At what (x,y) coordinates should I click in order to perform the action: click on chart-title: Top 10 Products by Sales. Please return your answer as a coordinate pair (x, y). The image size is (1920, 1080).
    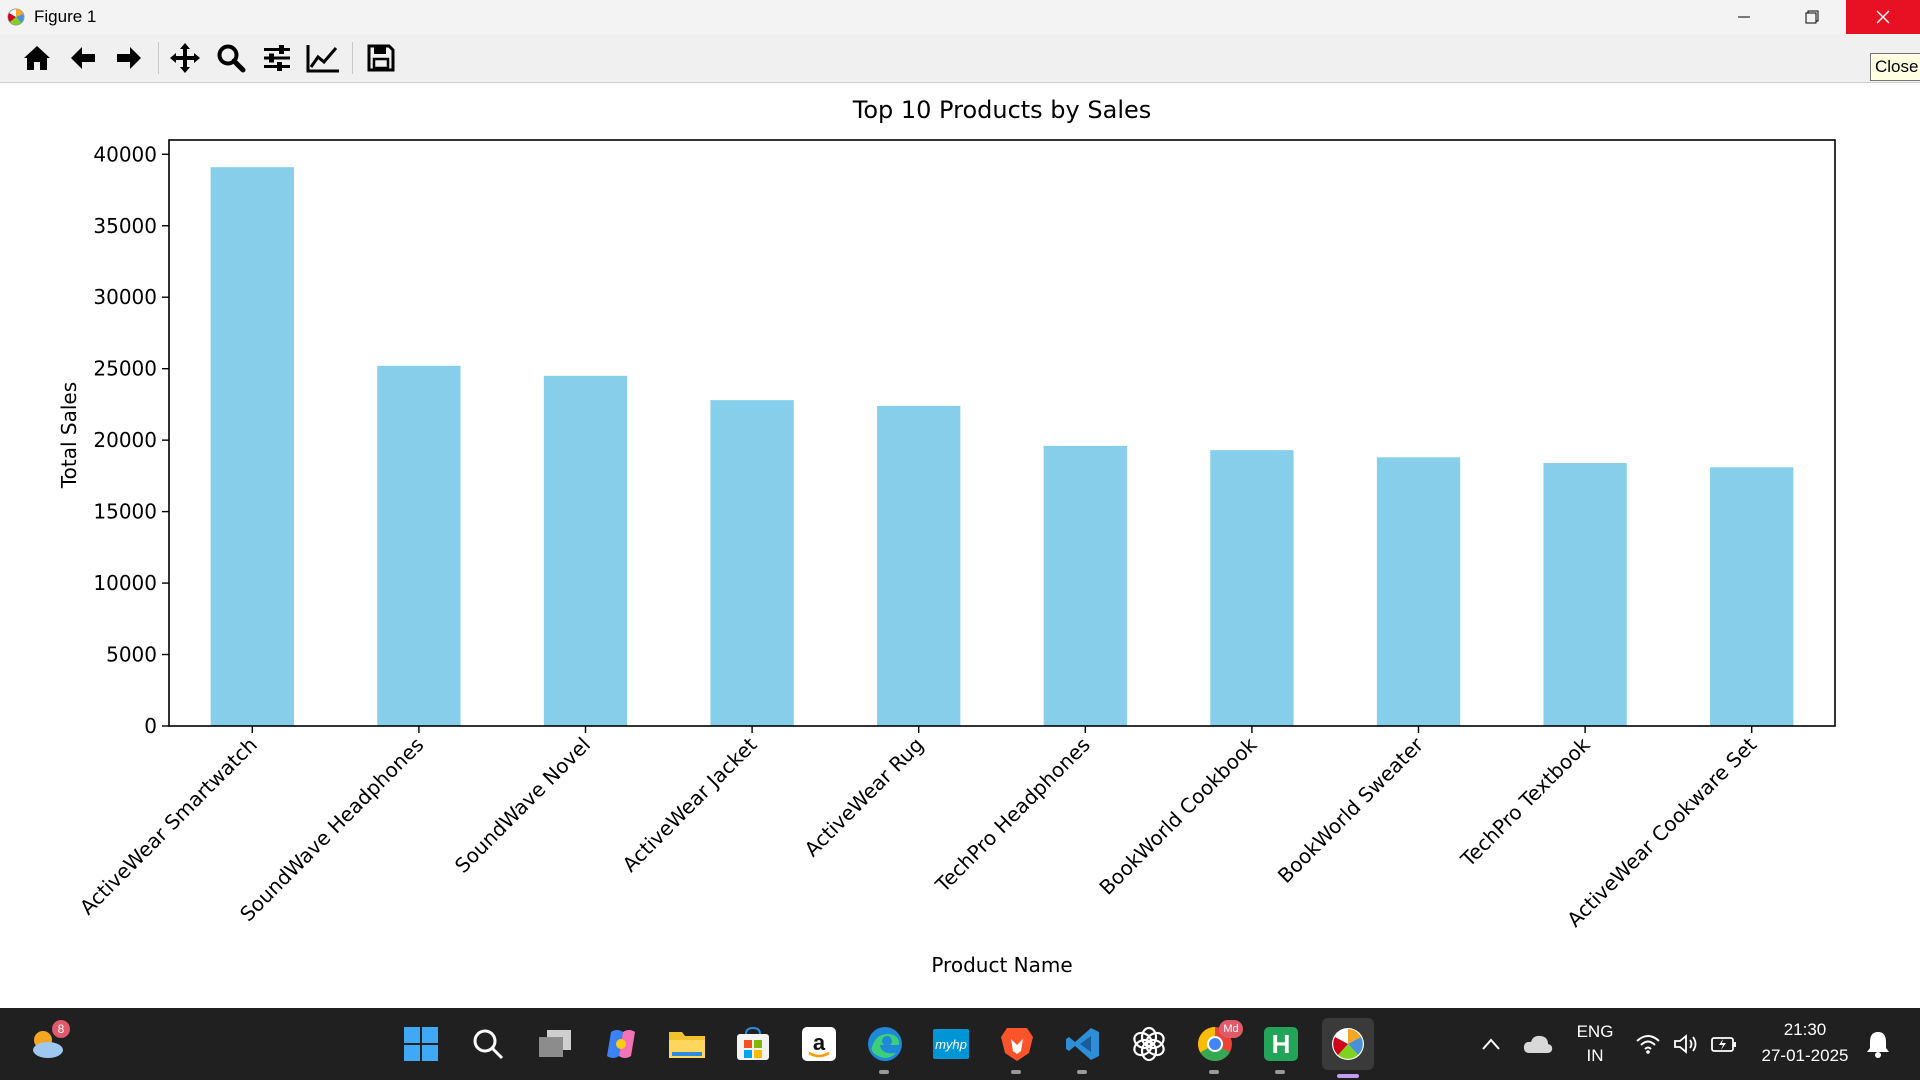
    Looking at the image, I should click on (1002, 110).